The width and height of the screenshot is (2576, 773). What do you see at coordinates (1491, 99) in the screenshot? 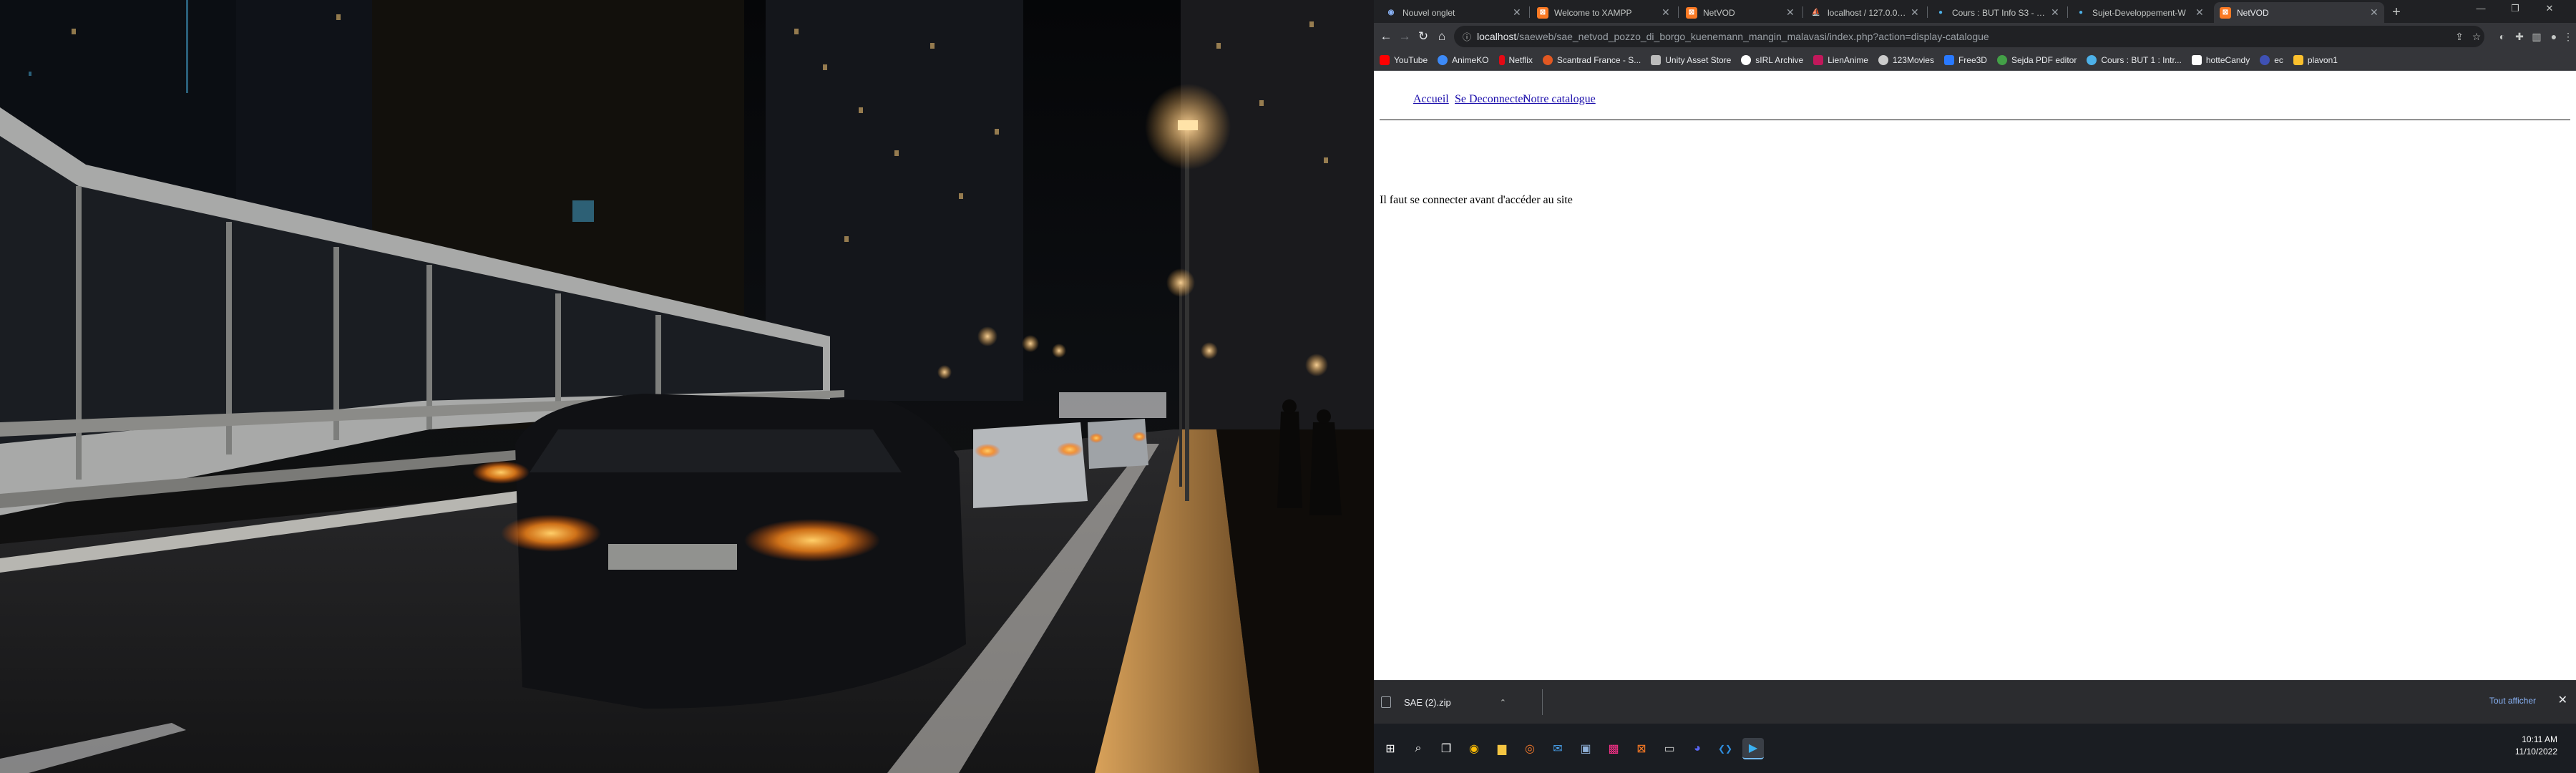
I see `nav-link-se-deconnecter: Se Deconnecter` at bounding box center [1491, 99].